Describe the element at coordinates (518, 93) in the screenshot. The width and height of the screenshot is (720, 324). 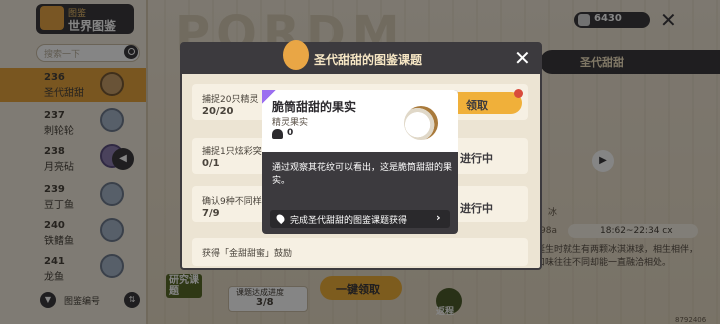
I see `notification-dot-icon` at that location.